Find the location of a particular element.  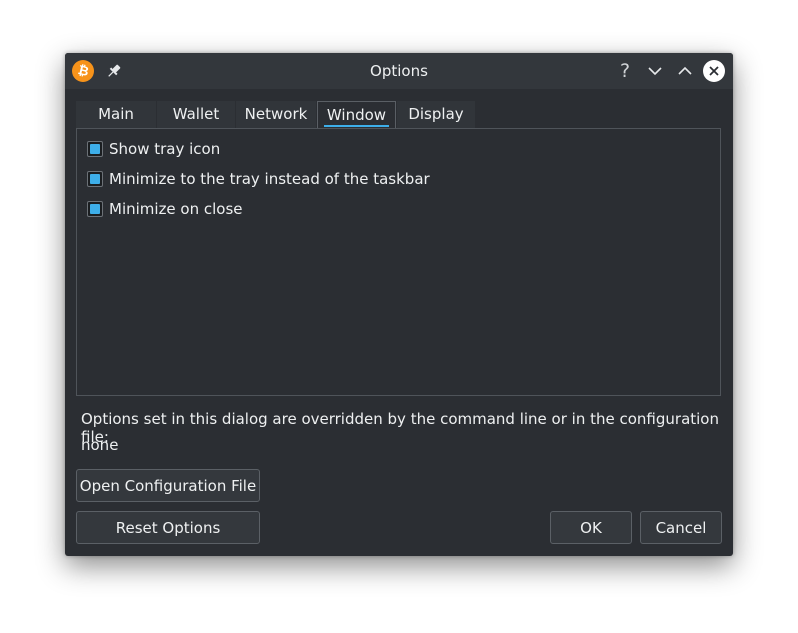

show-tray-icon-checkbox is located at coordinates (95, 149).